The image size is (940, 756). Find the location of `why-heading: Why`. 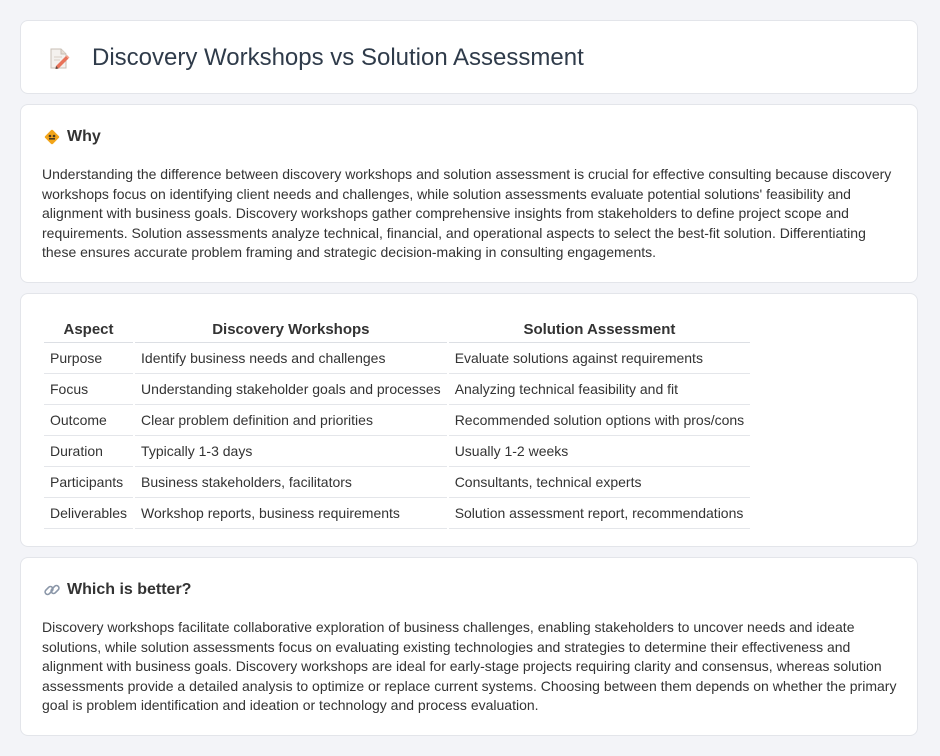

why-heading: Why is located at coordinates (72, 137).